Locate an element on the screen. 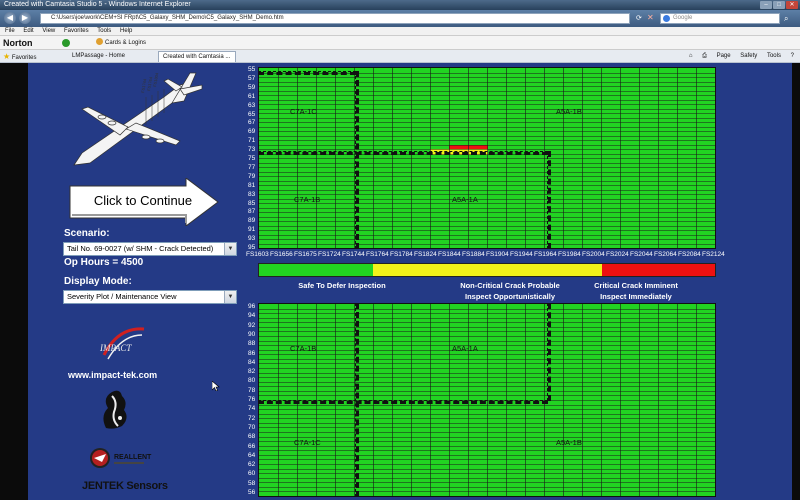  display-mode-label: Display Mode: is located at coordinates (98, 281).